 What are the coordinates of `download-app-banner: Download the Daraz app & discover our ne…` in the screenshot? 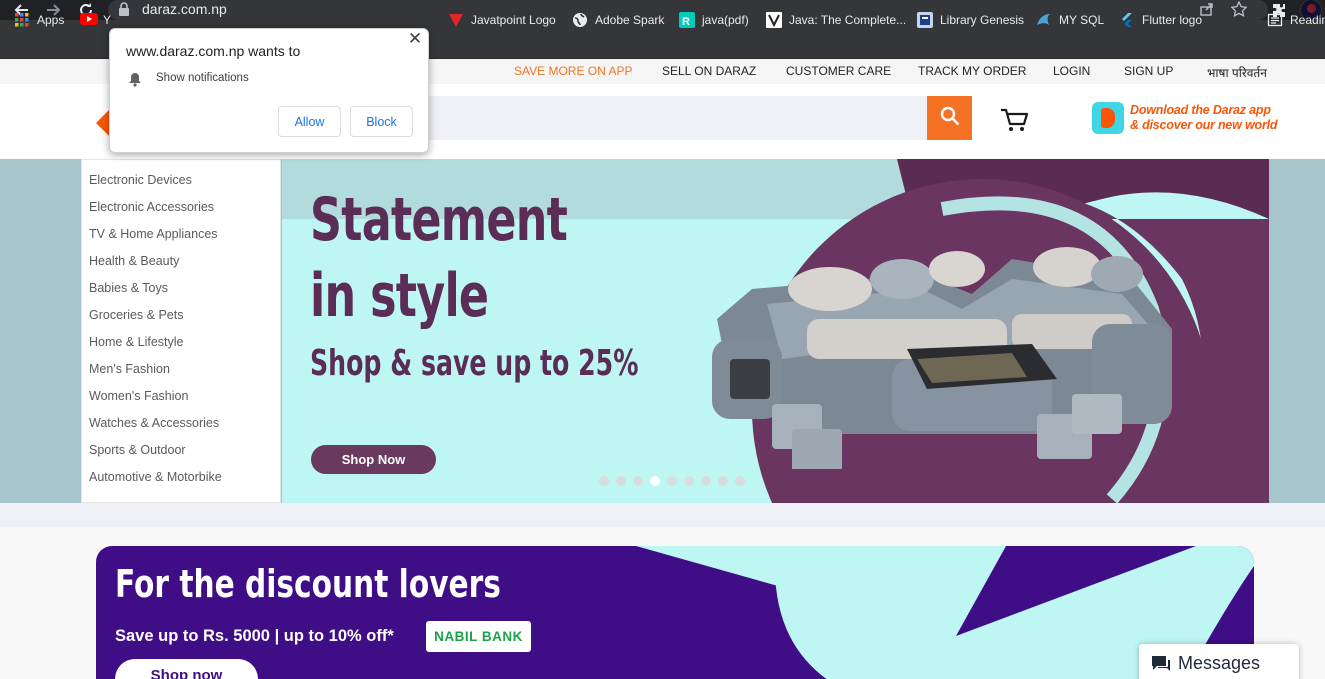 It's located at (1185, 118).